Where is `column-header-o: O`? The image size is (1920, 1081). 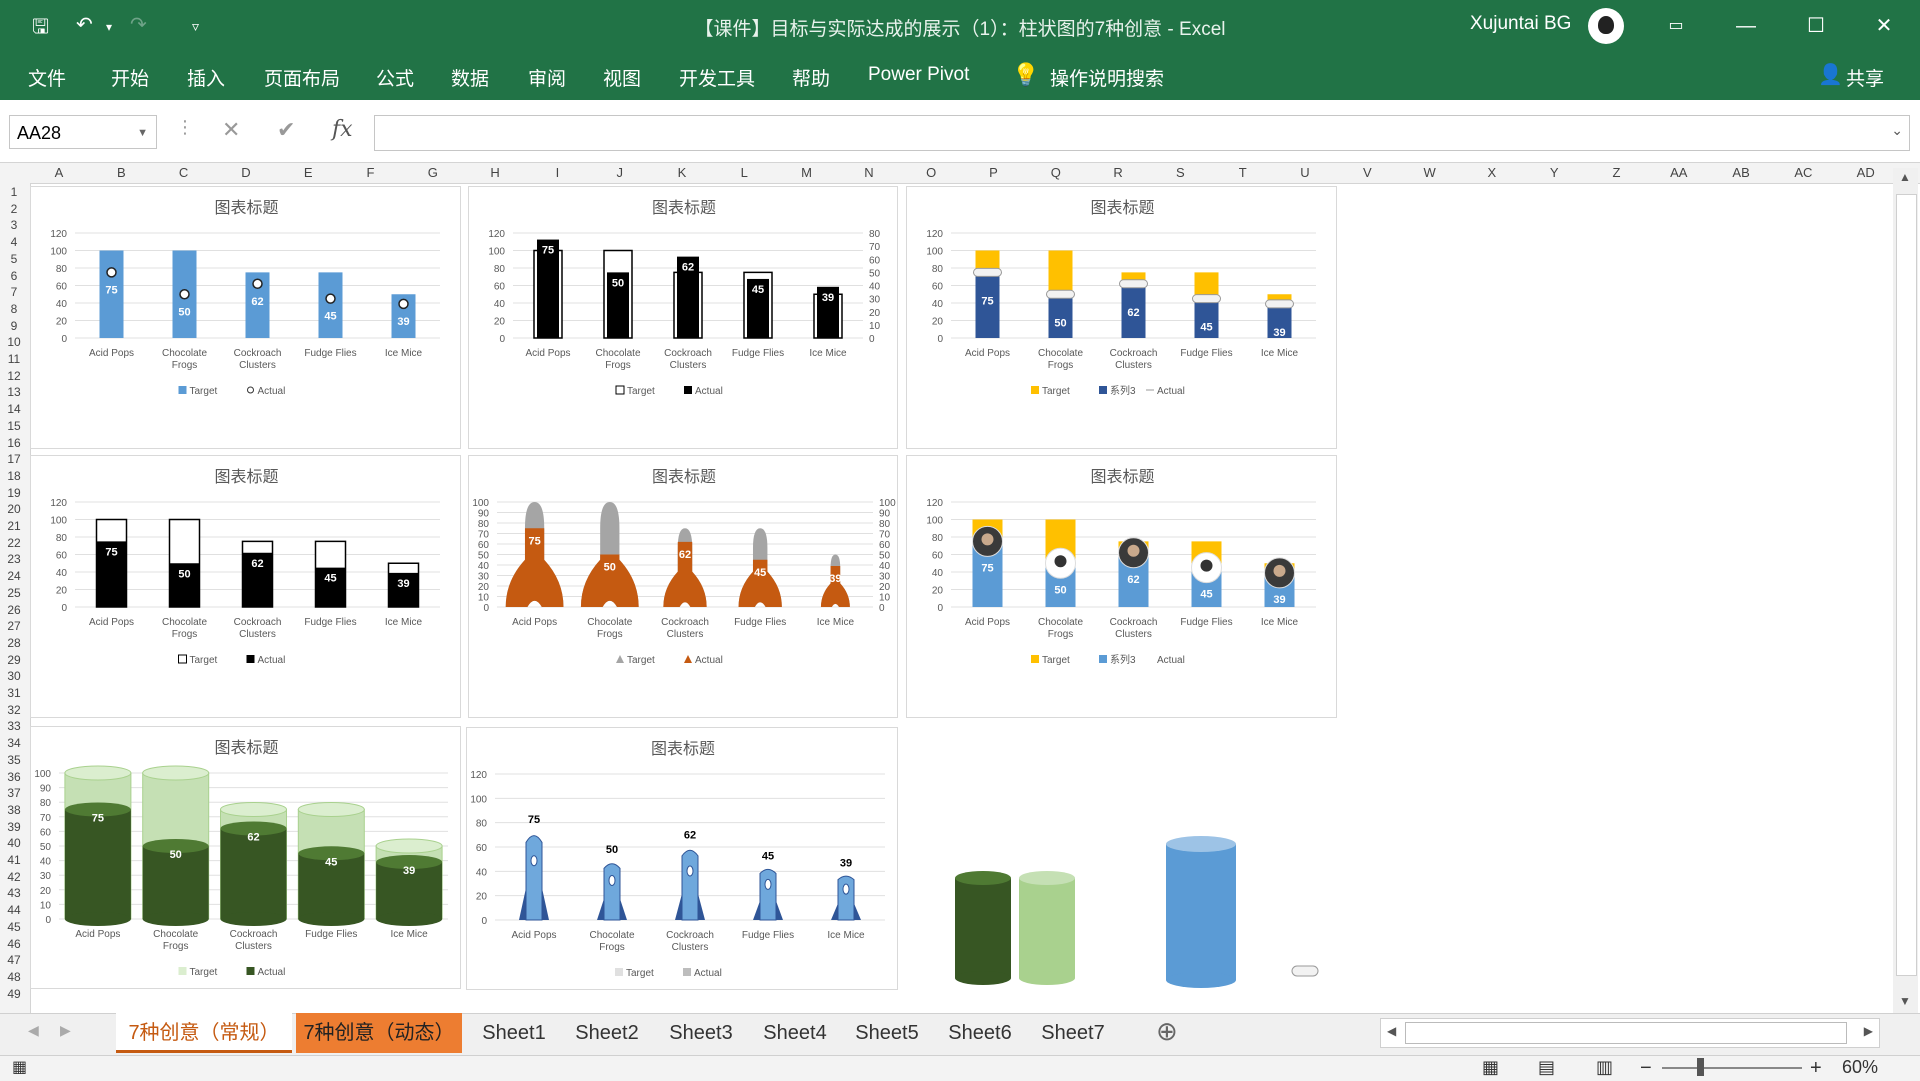 column-header-o: O is located at coordinates (931, 172).